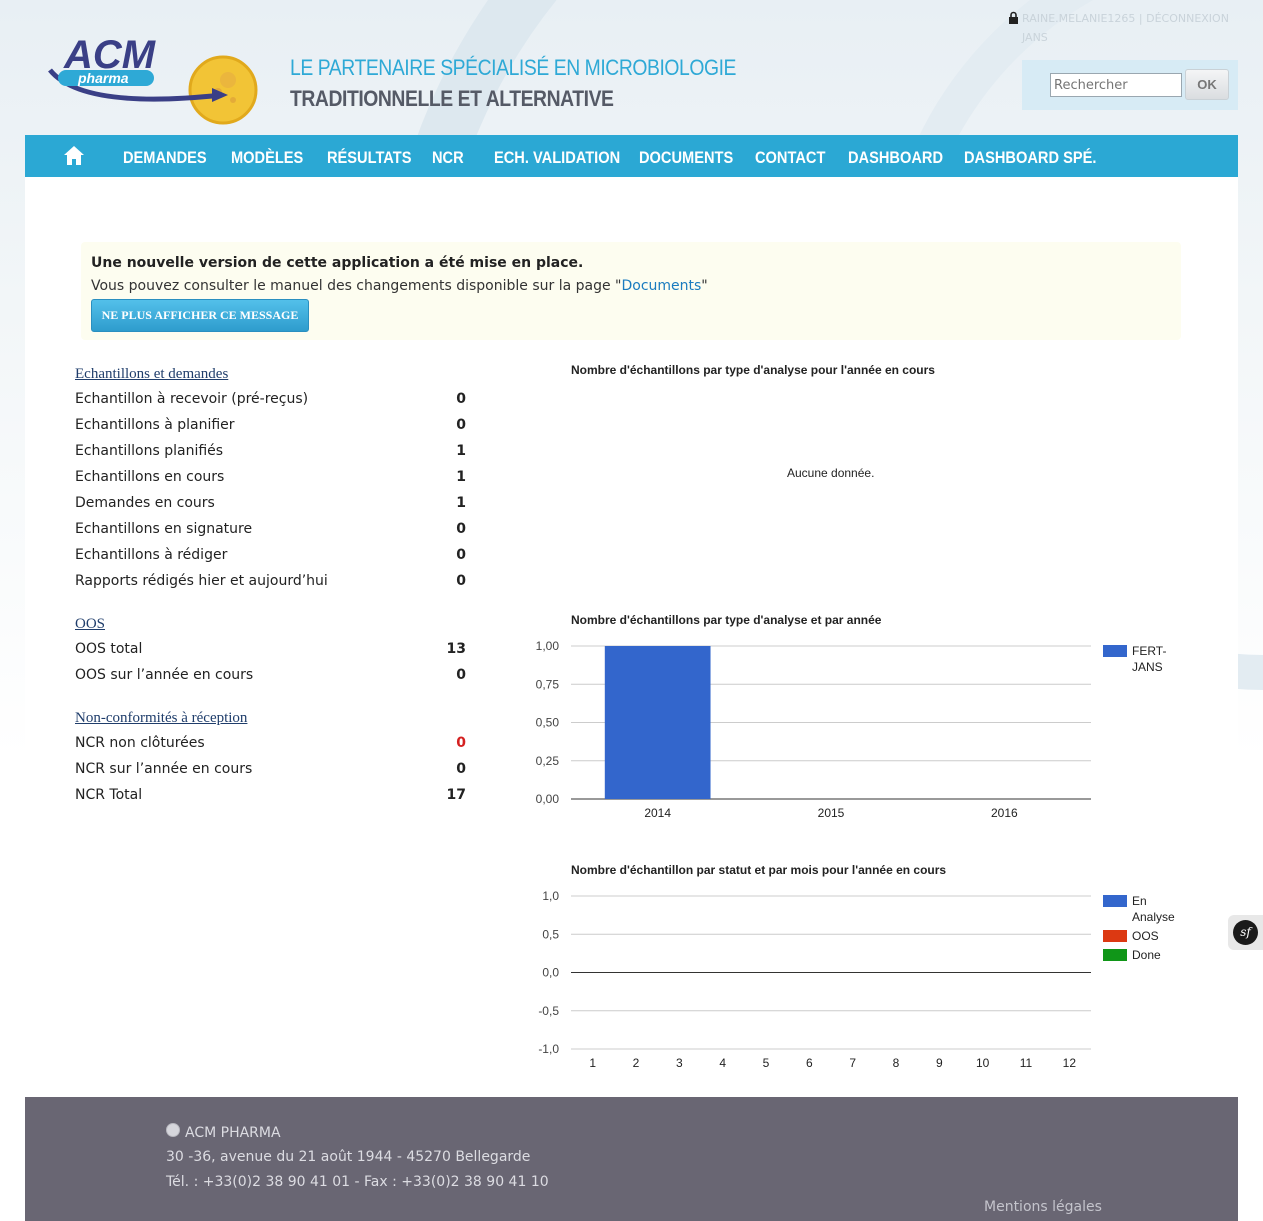 This screenshot has height=1221, width=1263. What do you see at coordinates (1139, 901) in the screenshot?
I see `legend-label: En` at bounding box center [1139, 901].